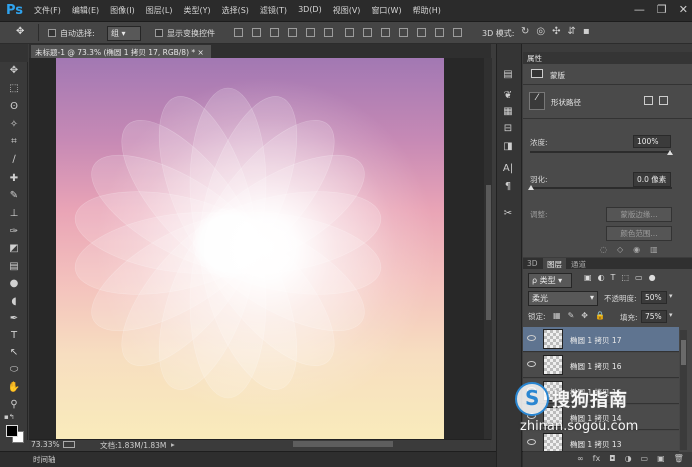 The height and width of the screenshot is (467, 692). I want to click on eraser-icon: ◩, so click(14, 249).